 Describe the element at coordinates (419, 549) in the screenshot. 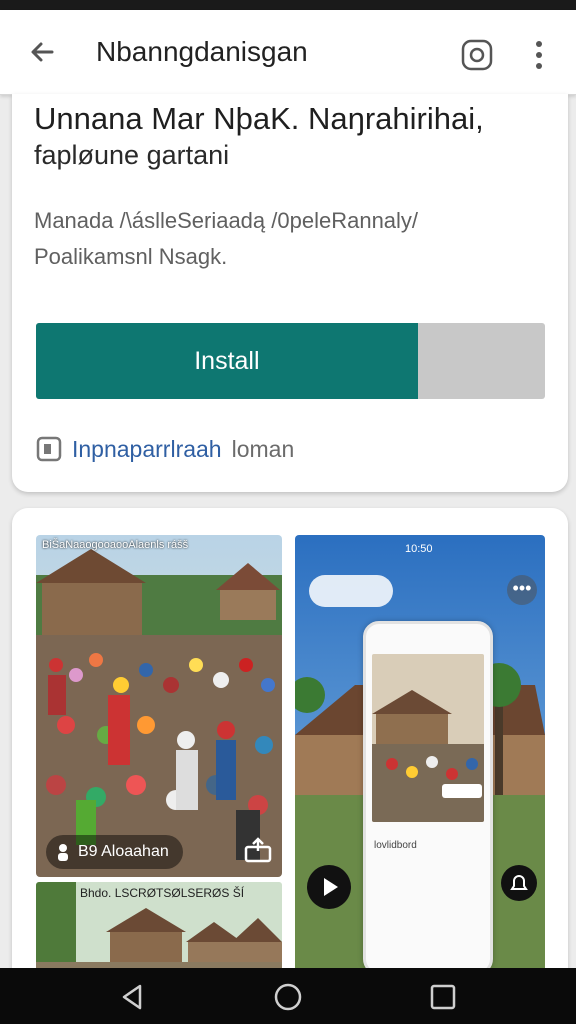

I see `status-time: 10:50` at that location.